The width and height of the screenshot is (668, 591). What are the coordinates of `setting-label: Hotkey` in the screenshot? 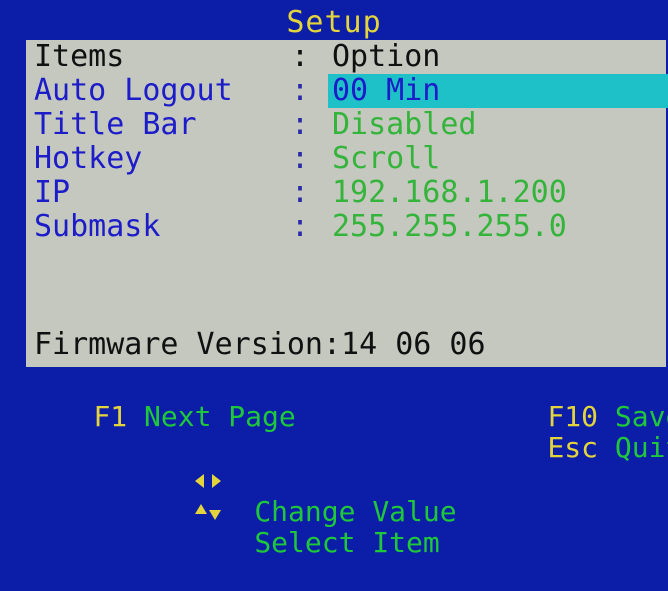 It's located at (88, 158).